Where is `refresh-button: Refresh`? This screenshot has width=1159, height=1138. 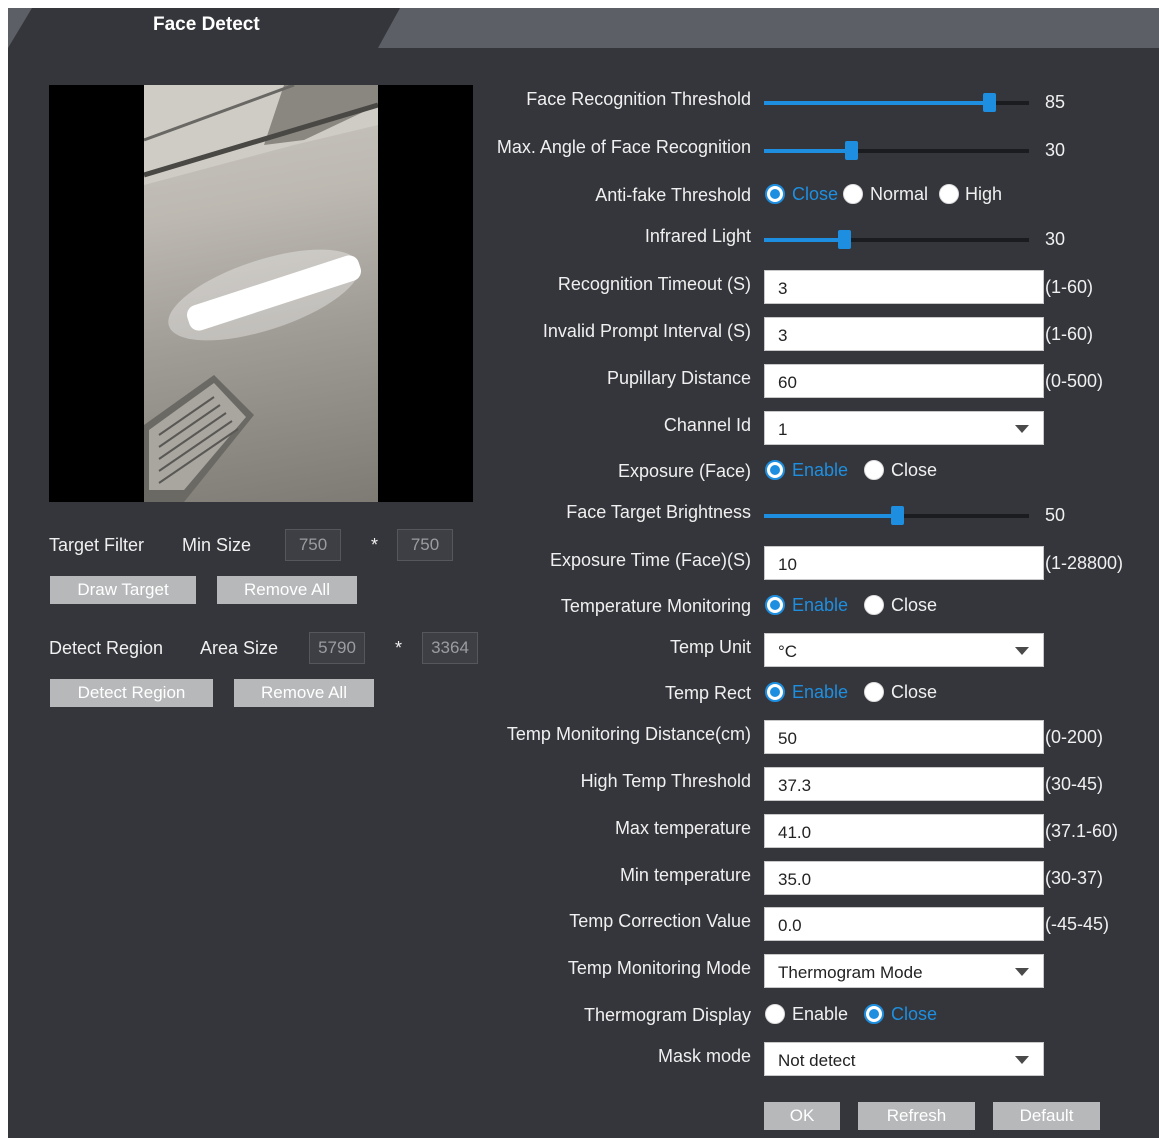 refresh-button: Refresh is located at coordinates (916, 1116).